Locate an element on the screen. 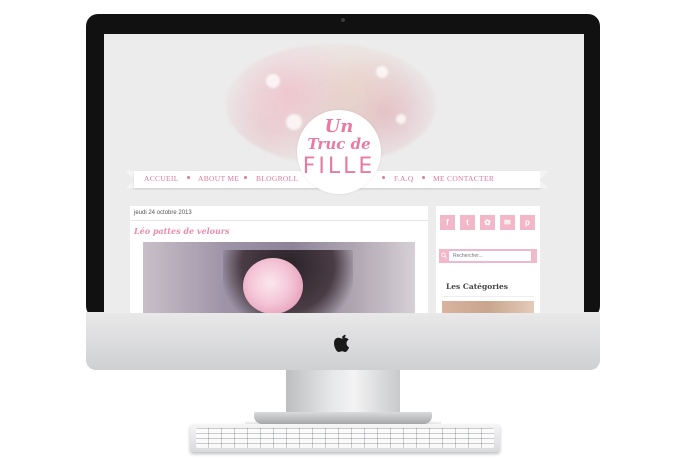 The image size is (680, 466). keyboard-keys is located at coordinates (345, 438).